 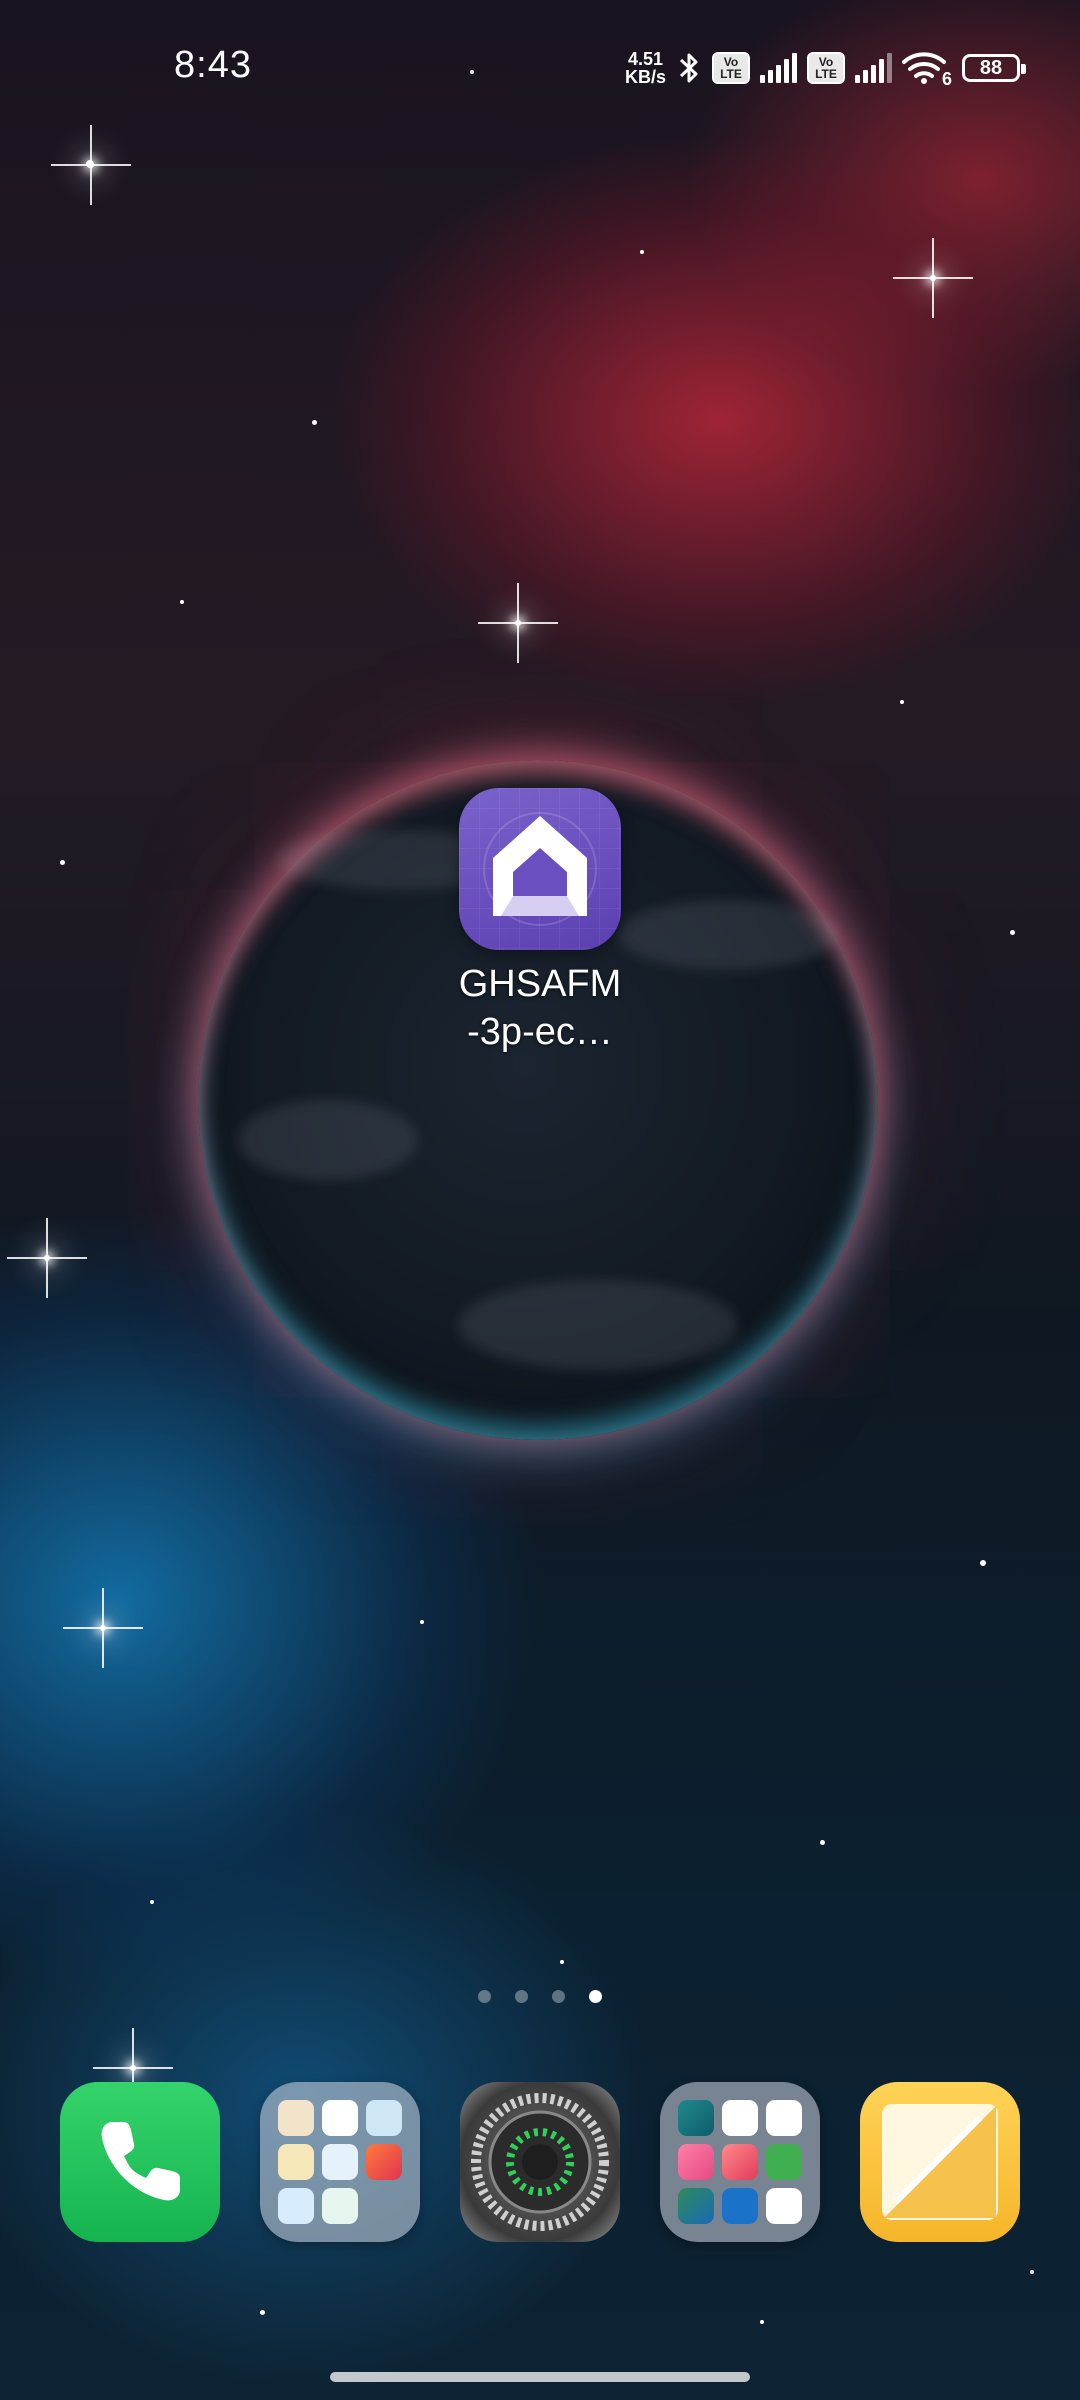 I want to click on status-icons: 4.51 KB/s Vo LTE Vo LTE 6 88, so click(x=825, y=68).